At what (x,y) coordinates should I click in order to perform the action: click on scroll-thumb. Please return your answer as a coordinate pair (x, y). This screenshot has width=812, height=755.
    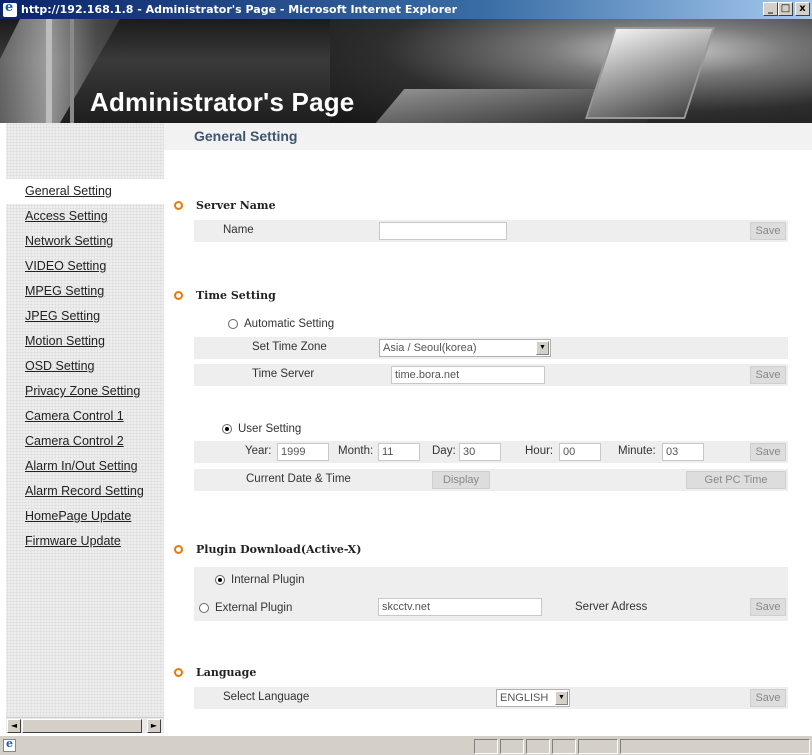
    Looking at the image, I should click on (82, 726).